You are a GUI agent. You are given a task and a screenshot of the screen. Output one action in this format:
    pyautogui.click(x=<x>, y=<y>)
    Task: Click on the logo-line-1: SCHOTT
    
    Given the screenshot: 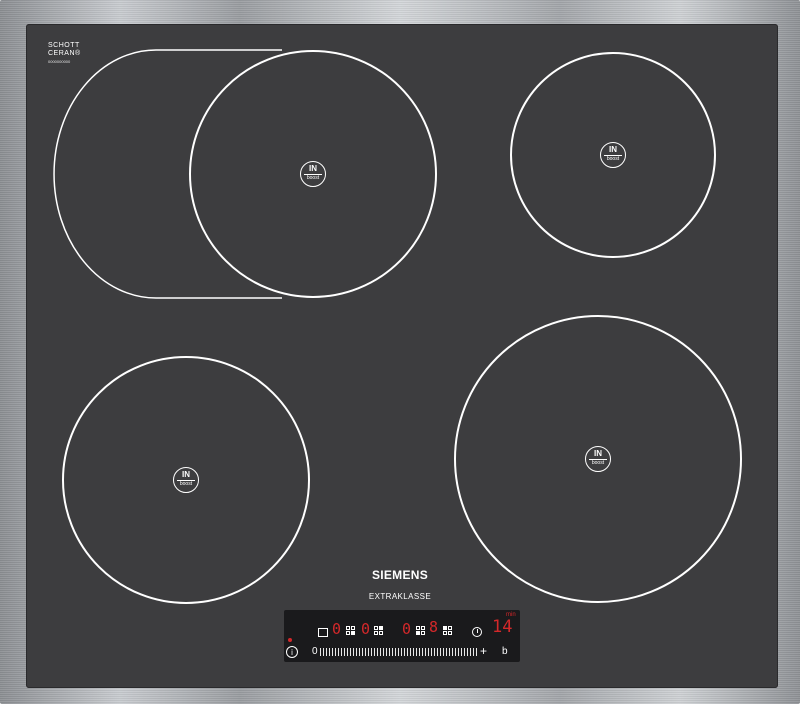 What is the action you would take?
    pyautogui.click(x=64, y=45)
    